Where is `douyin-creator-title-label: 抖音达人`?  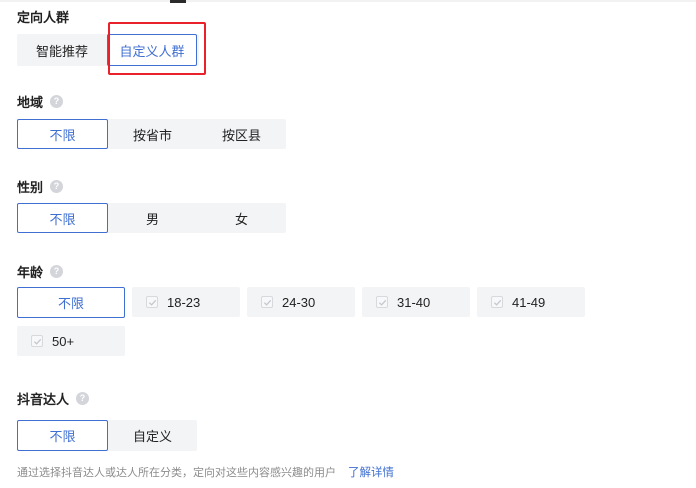
douyin-creator-title-label: 抖音达人 is located at coordinates (43, 399).